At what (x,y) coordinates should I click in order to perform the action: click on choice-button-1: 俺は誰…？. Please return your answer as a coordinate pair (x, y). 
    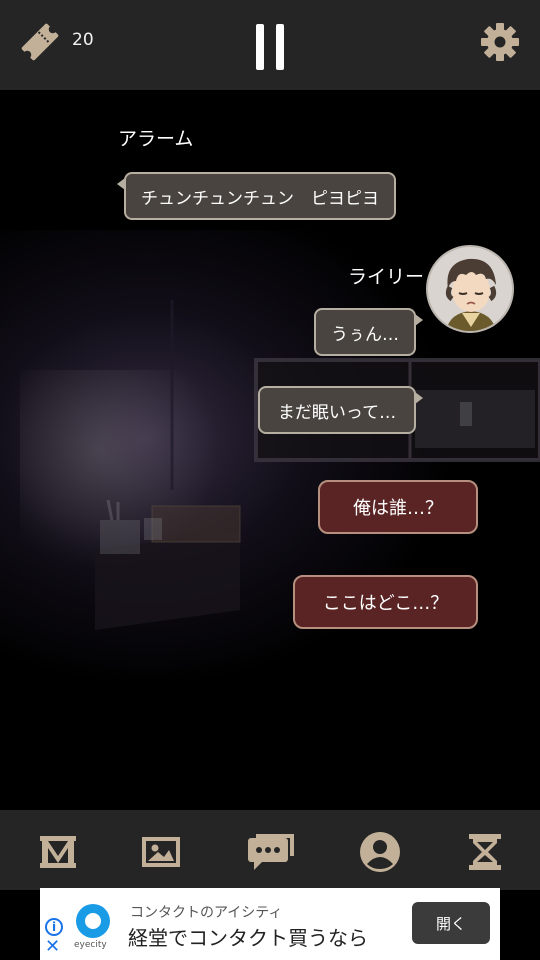
    Looking at the image, I should click on (398, 507).